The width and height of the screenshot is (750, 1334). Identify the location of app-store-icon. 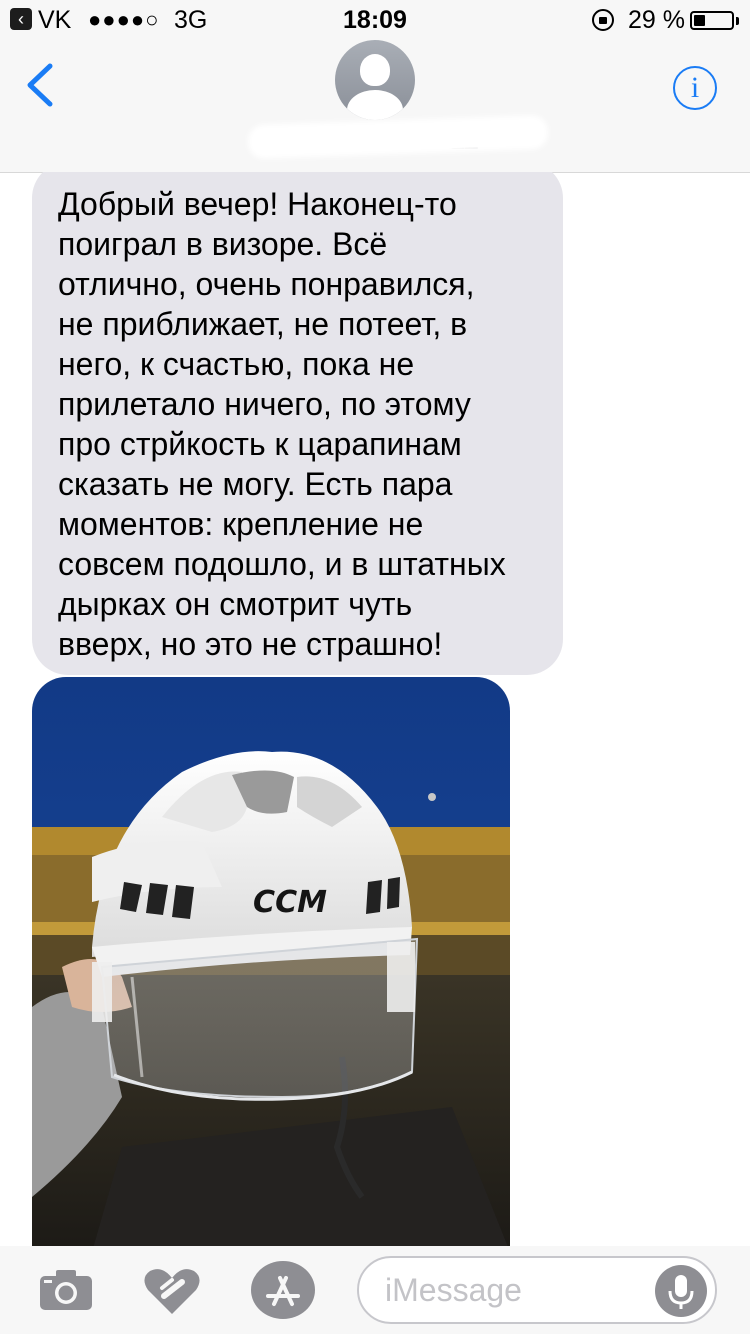
(283, 1290).